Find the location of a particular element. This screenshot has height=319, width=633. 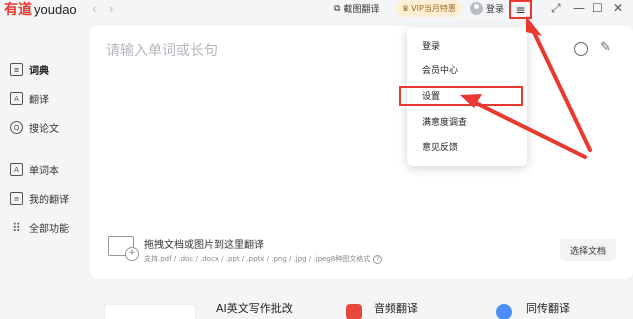

search-input: 请输入单词或长句 is located at coordinates (162, 50).